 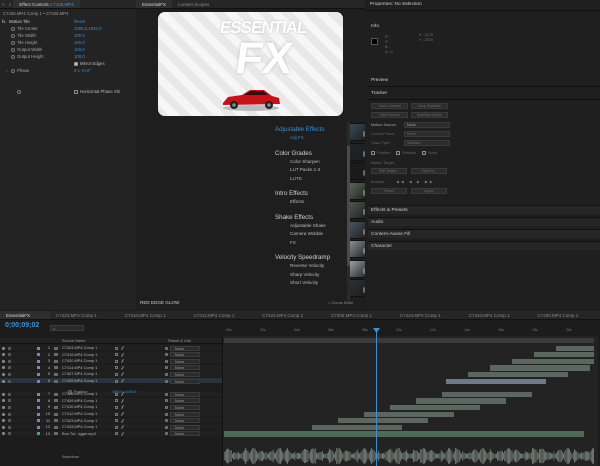 What do you see at coordinates (79, 421) in the screenshot?
I see `layer-name: C7423.MP4 Comp 1` at bounding box center [79, 421].